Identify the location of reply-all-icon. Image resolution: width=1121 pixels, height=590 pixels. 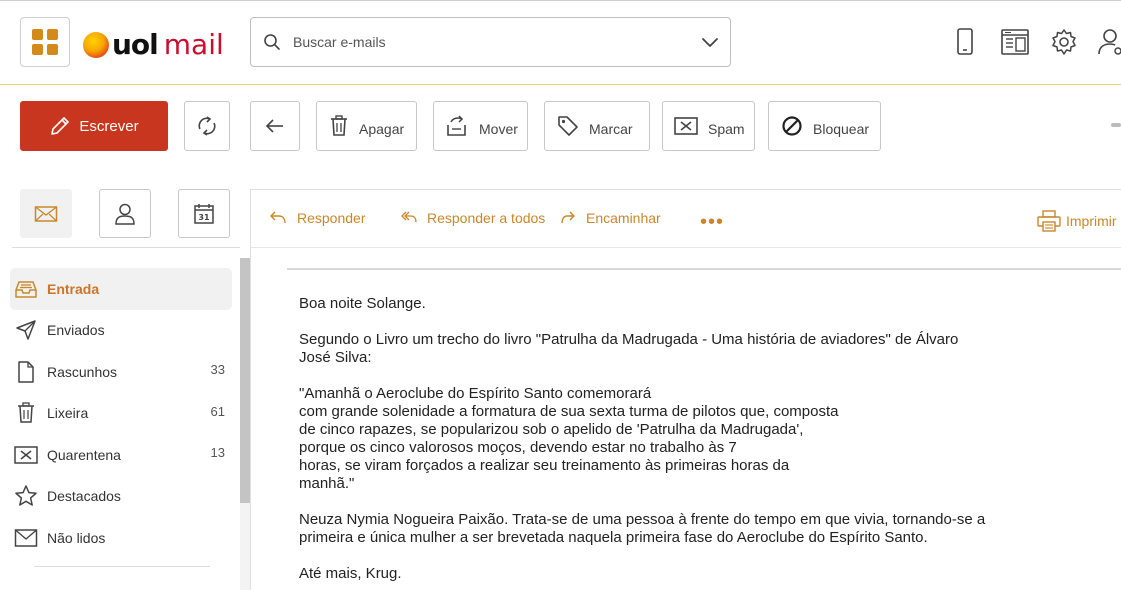
(409, 217).